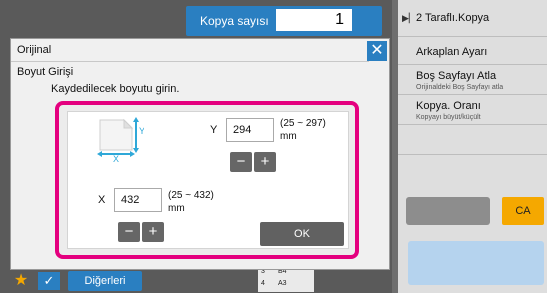  Describe the element at coordinates (21, 281) in the screenshot. I see `favorite-star-icon: ★` at that location.